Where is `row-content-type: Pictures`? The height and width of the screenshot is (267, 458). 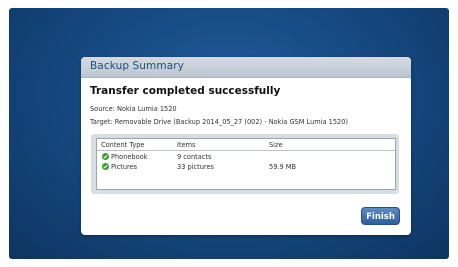
row-content-type: Pictures is located at coordinates (124, 167).